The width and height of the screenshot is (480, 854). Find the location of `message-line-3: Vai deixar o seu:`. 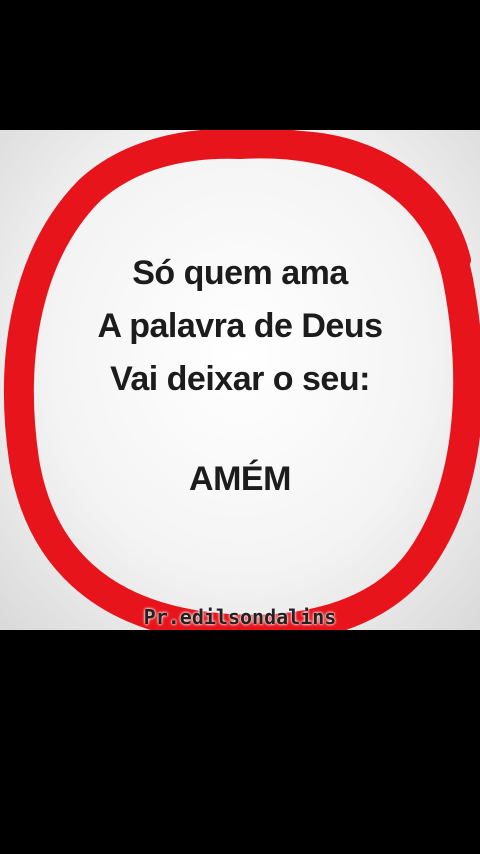

message-line-3: Vai deixar o seu: is located at coordinates (240, 379).